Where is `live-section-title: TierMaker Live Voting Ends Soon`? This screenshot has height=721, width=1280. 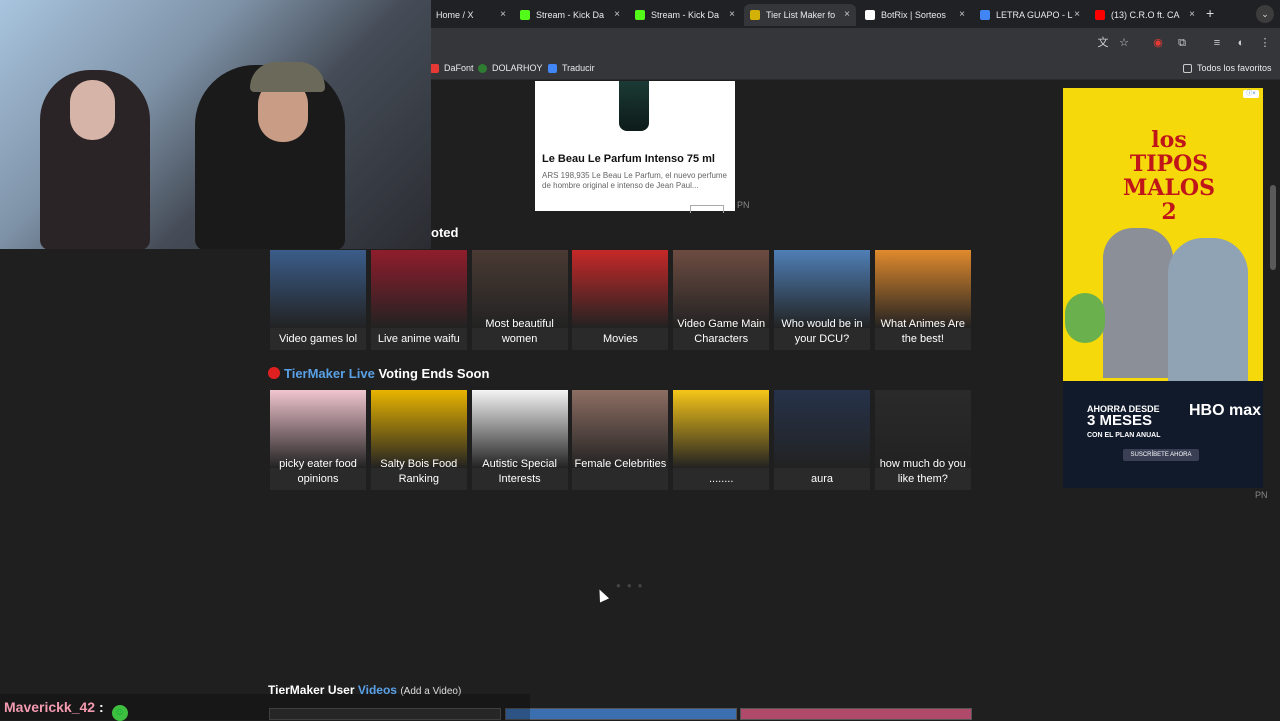
live-section-title: TierMaker Live Voting Ends Soon is located at coordinates (378, 373).